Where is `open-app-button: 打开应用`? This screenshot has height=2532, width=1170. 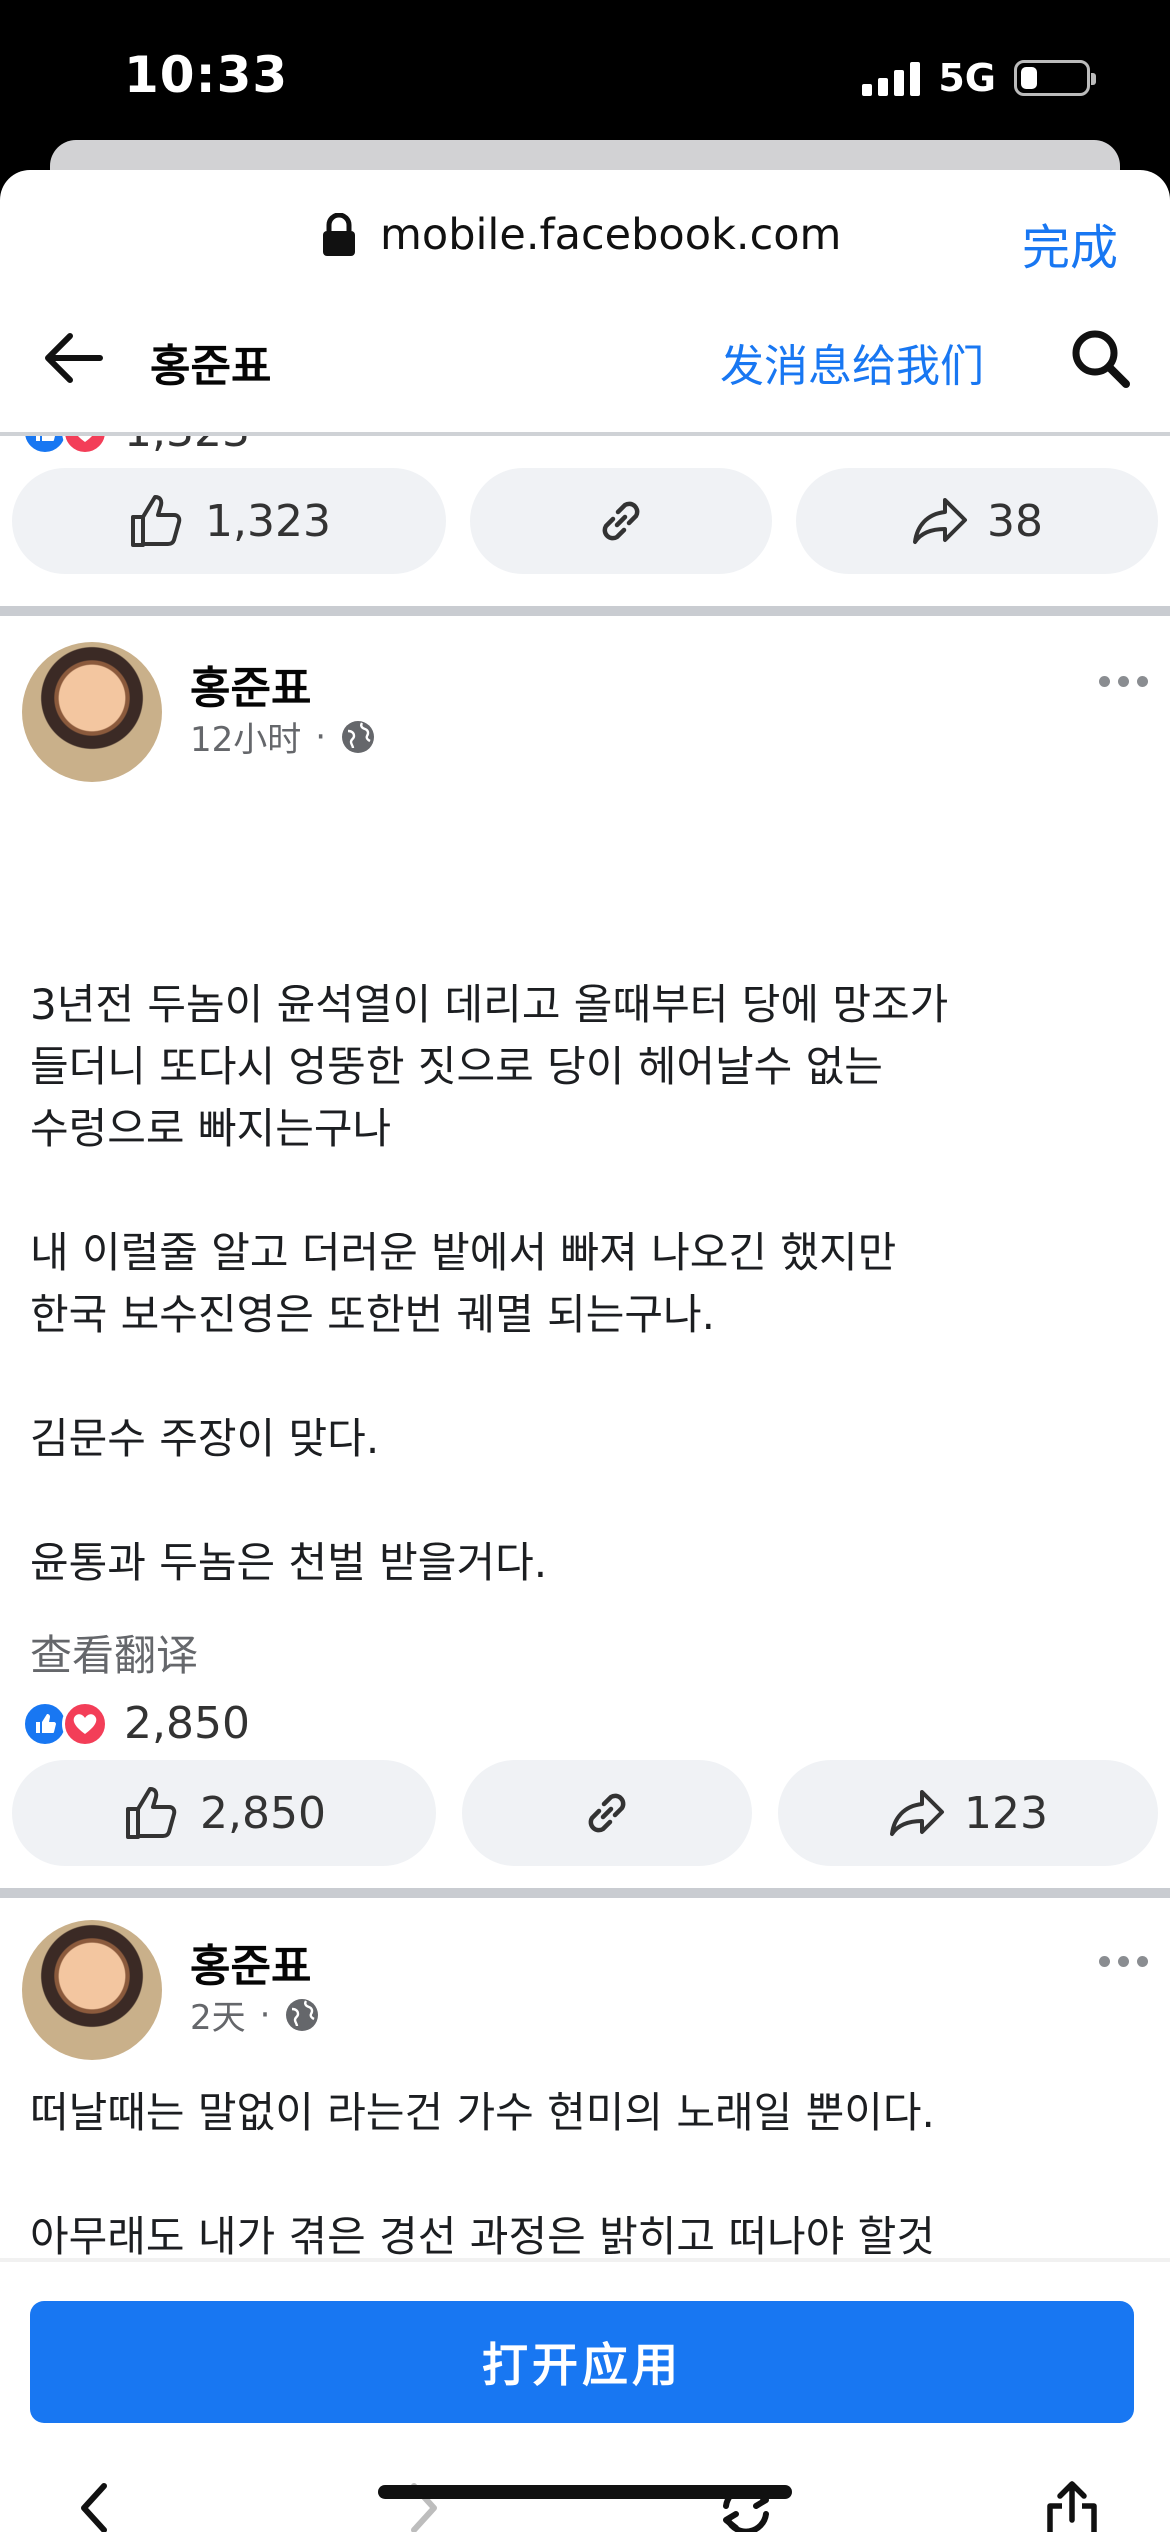
open-app-button: 打开应用 is located at coordinates (582, 2362).